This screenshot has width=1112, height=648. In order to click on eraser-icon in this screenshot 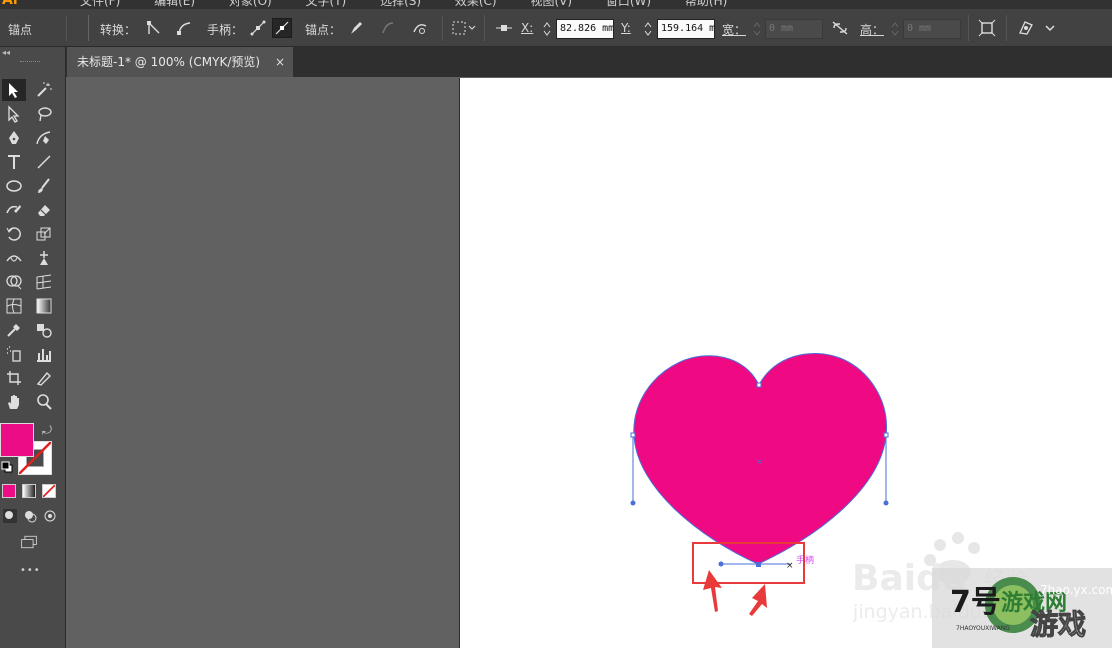, I will do `click(44, 210)`.